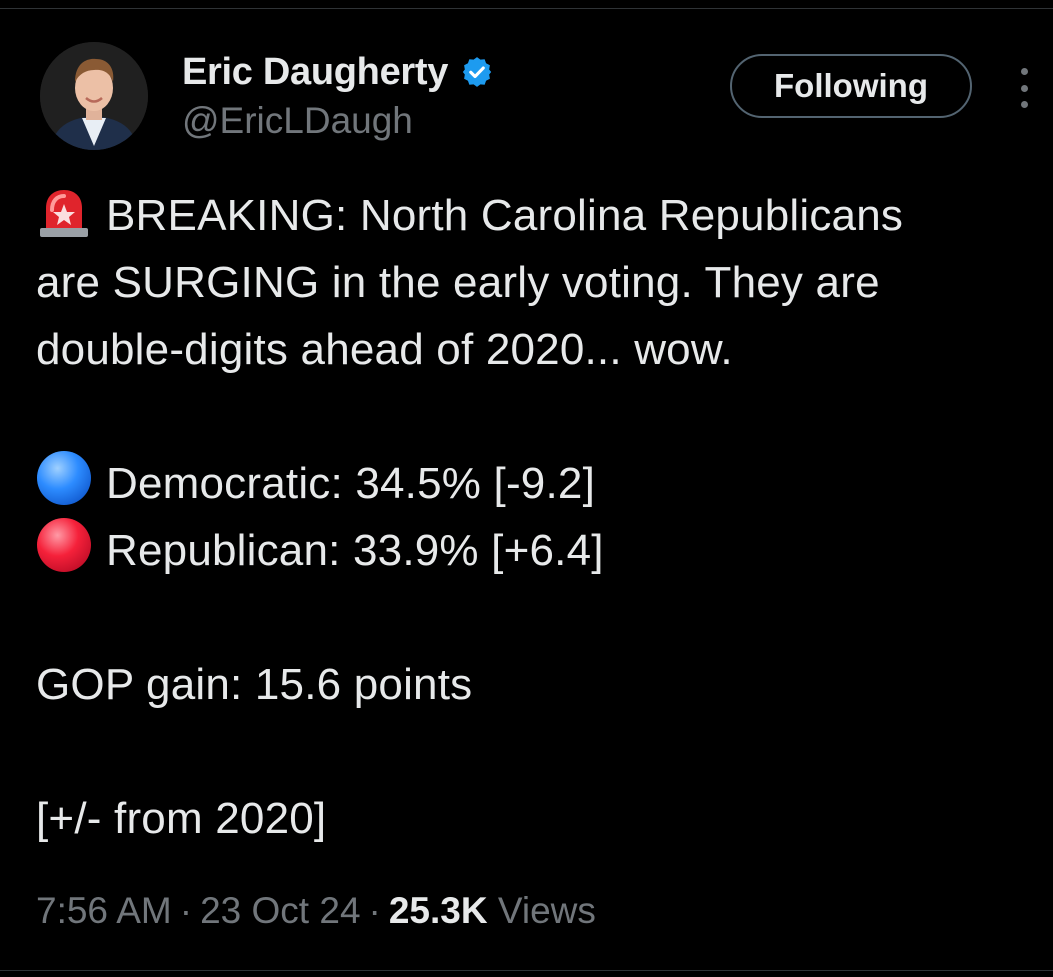 The height and width of the screenshot is (977, 1053). What do you see at coordinates (104, 910) in the screenshot?
I see `timestamp-time: 7:56 AM` at bounding box center [104, 910].